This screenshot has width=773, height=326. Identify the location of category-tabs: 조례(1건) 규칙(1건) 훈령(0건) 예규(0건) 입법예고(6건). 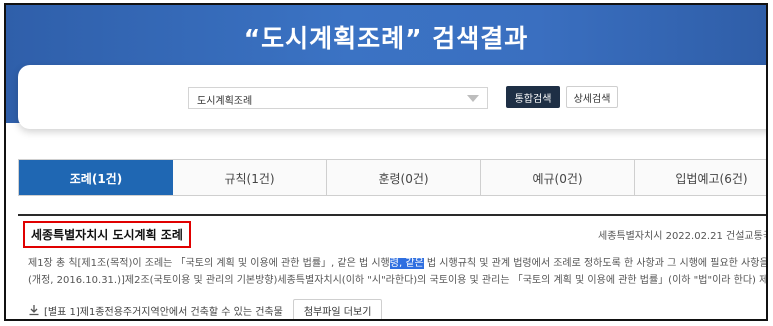
(392, 177).